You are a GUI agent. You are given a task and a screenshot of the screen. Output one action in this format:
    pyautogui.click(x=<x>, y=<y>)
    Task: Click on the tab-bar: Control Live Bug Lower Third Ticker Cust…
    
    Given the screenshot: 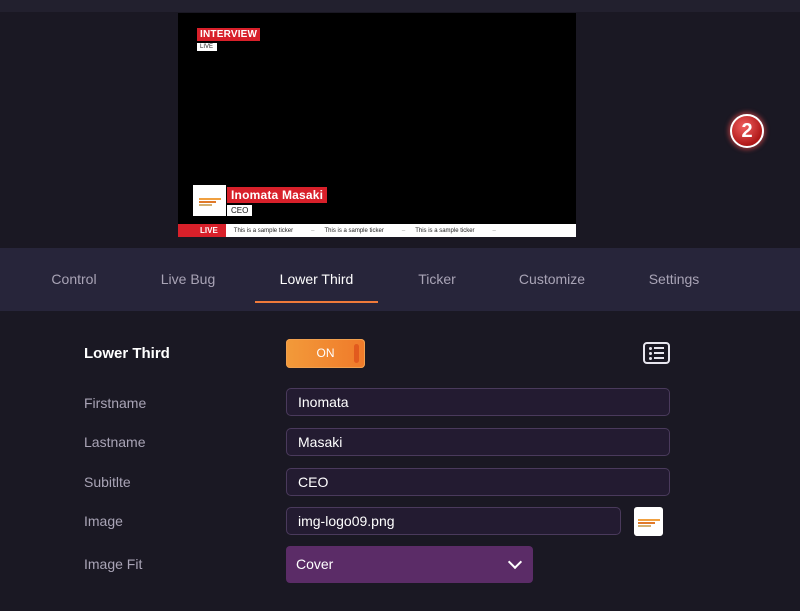 What is the action you would take?
    pyautogui.click(x=400, y=279)
    